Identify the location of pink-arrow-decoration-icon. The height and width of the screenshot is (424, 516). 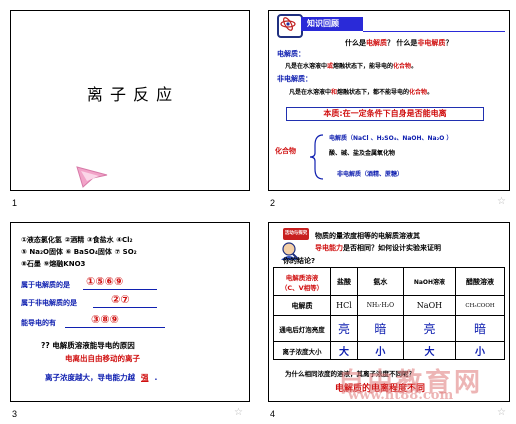
(92, 177).